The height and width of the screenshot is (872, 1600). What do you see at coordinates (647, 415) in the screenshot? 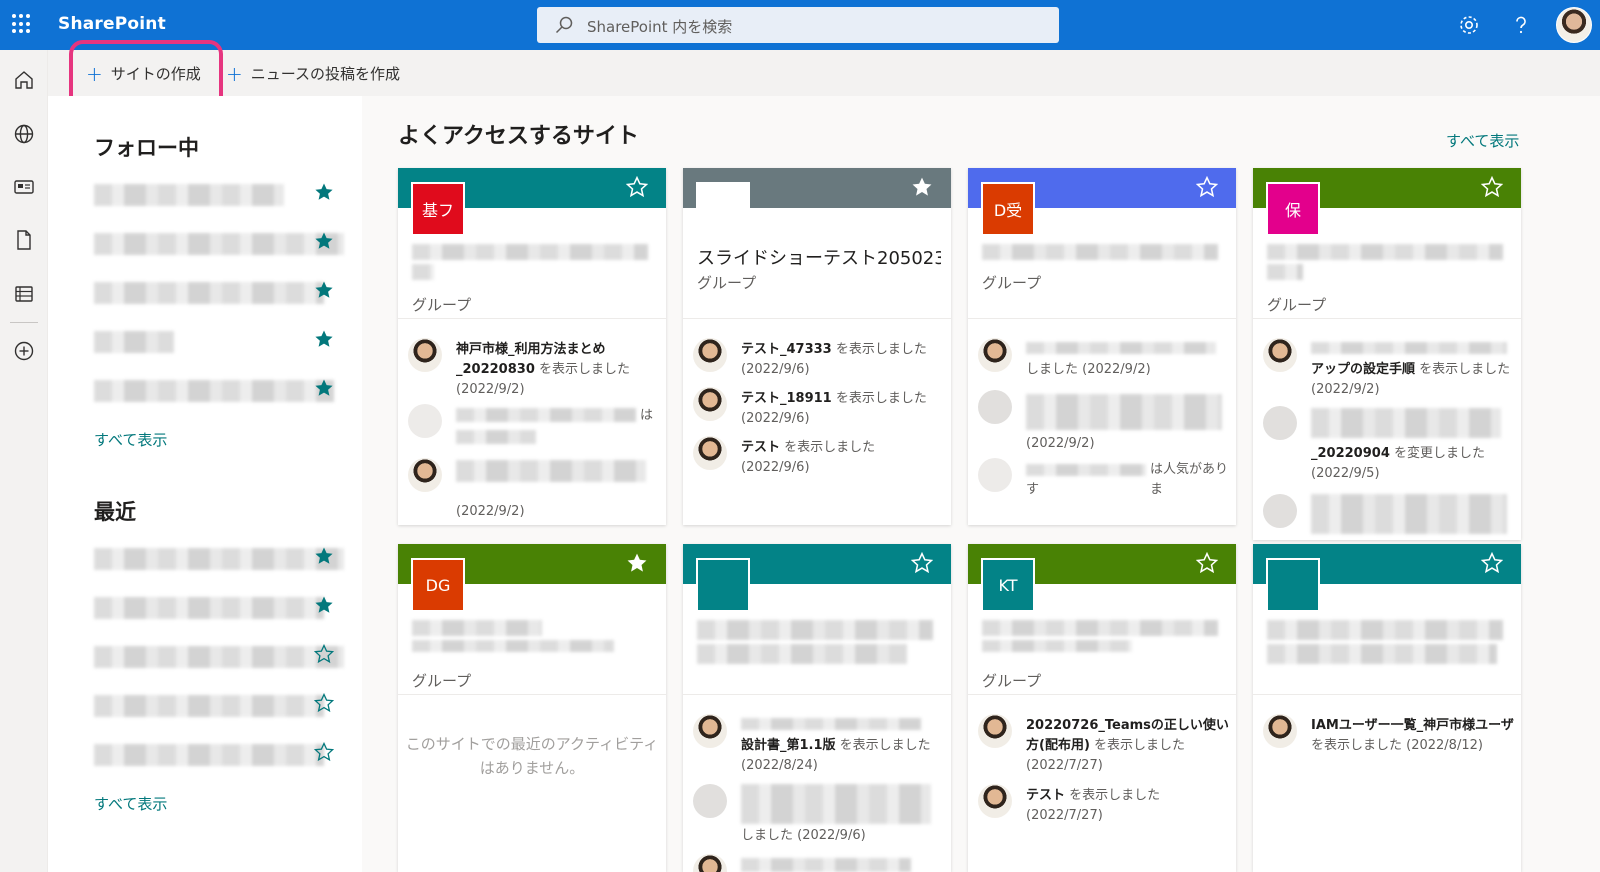
I see `activity-text: は` at bounding box center [647, 415].